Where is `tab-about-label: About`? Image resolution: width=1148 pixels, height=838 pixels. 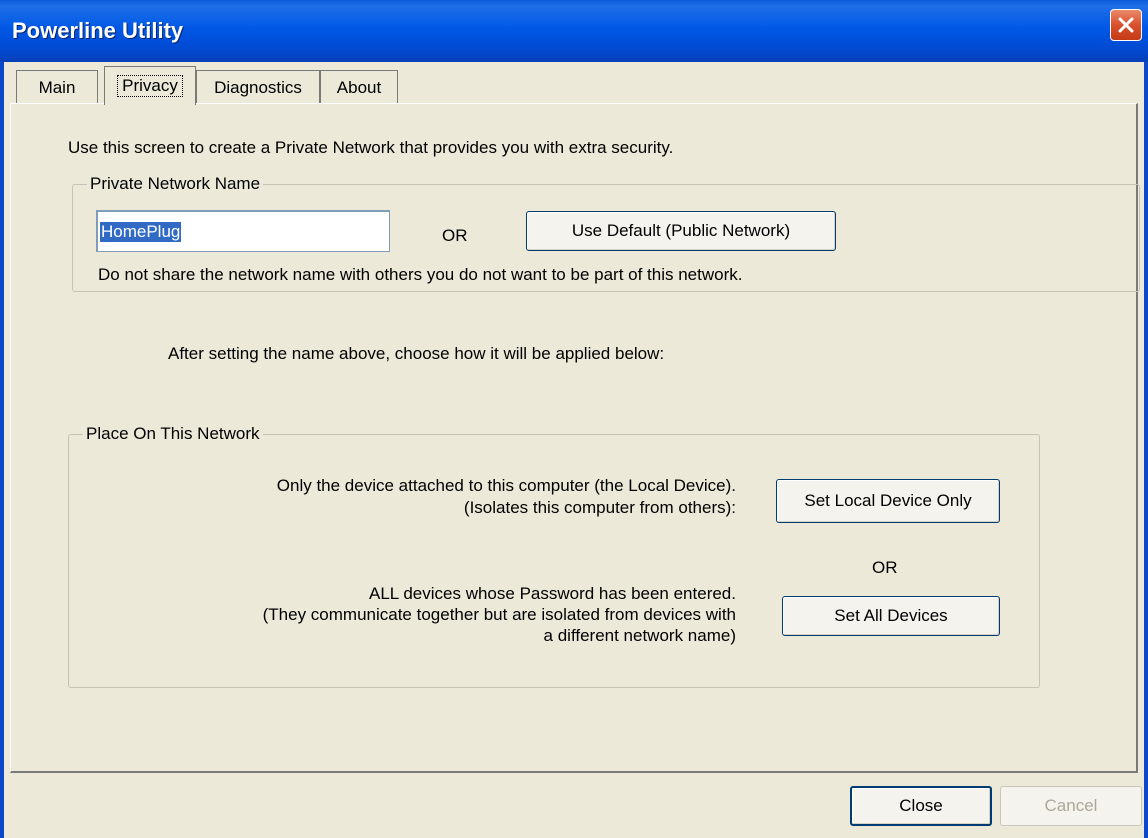 tab-about-label: About is located at coordinates (359, 87).